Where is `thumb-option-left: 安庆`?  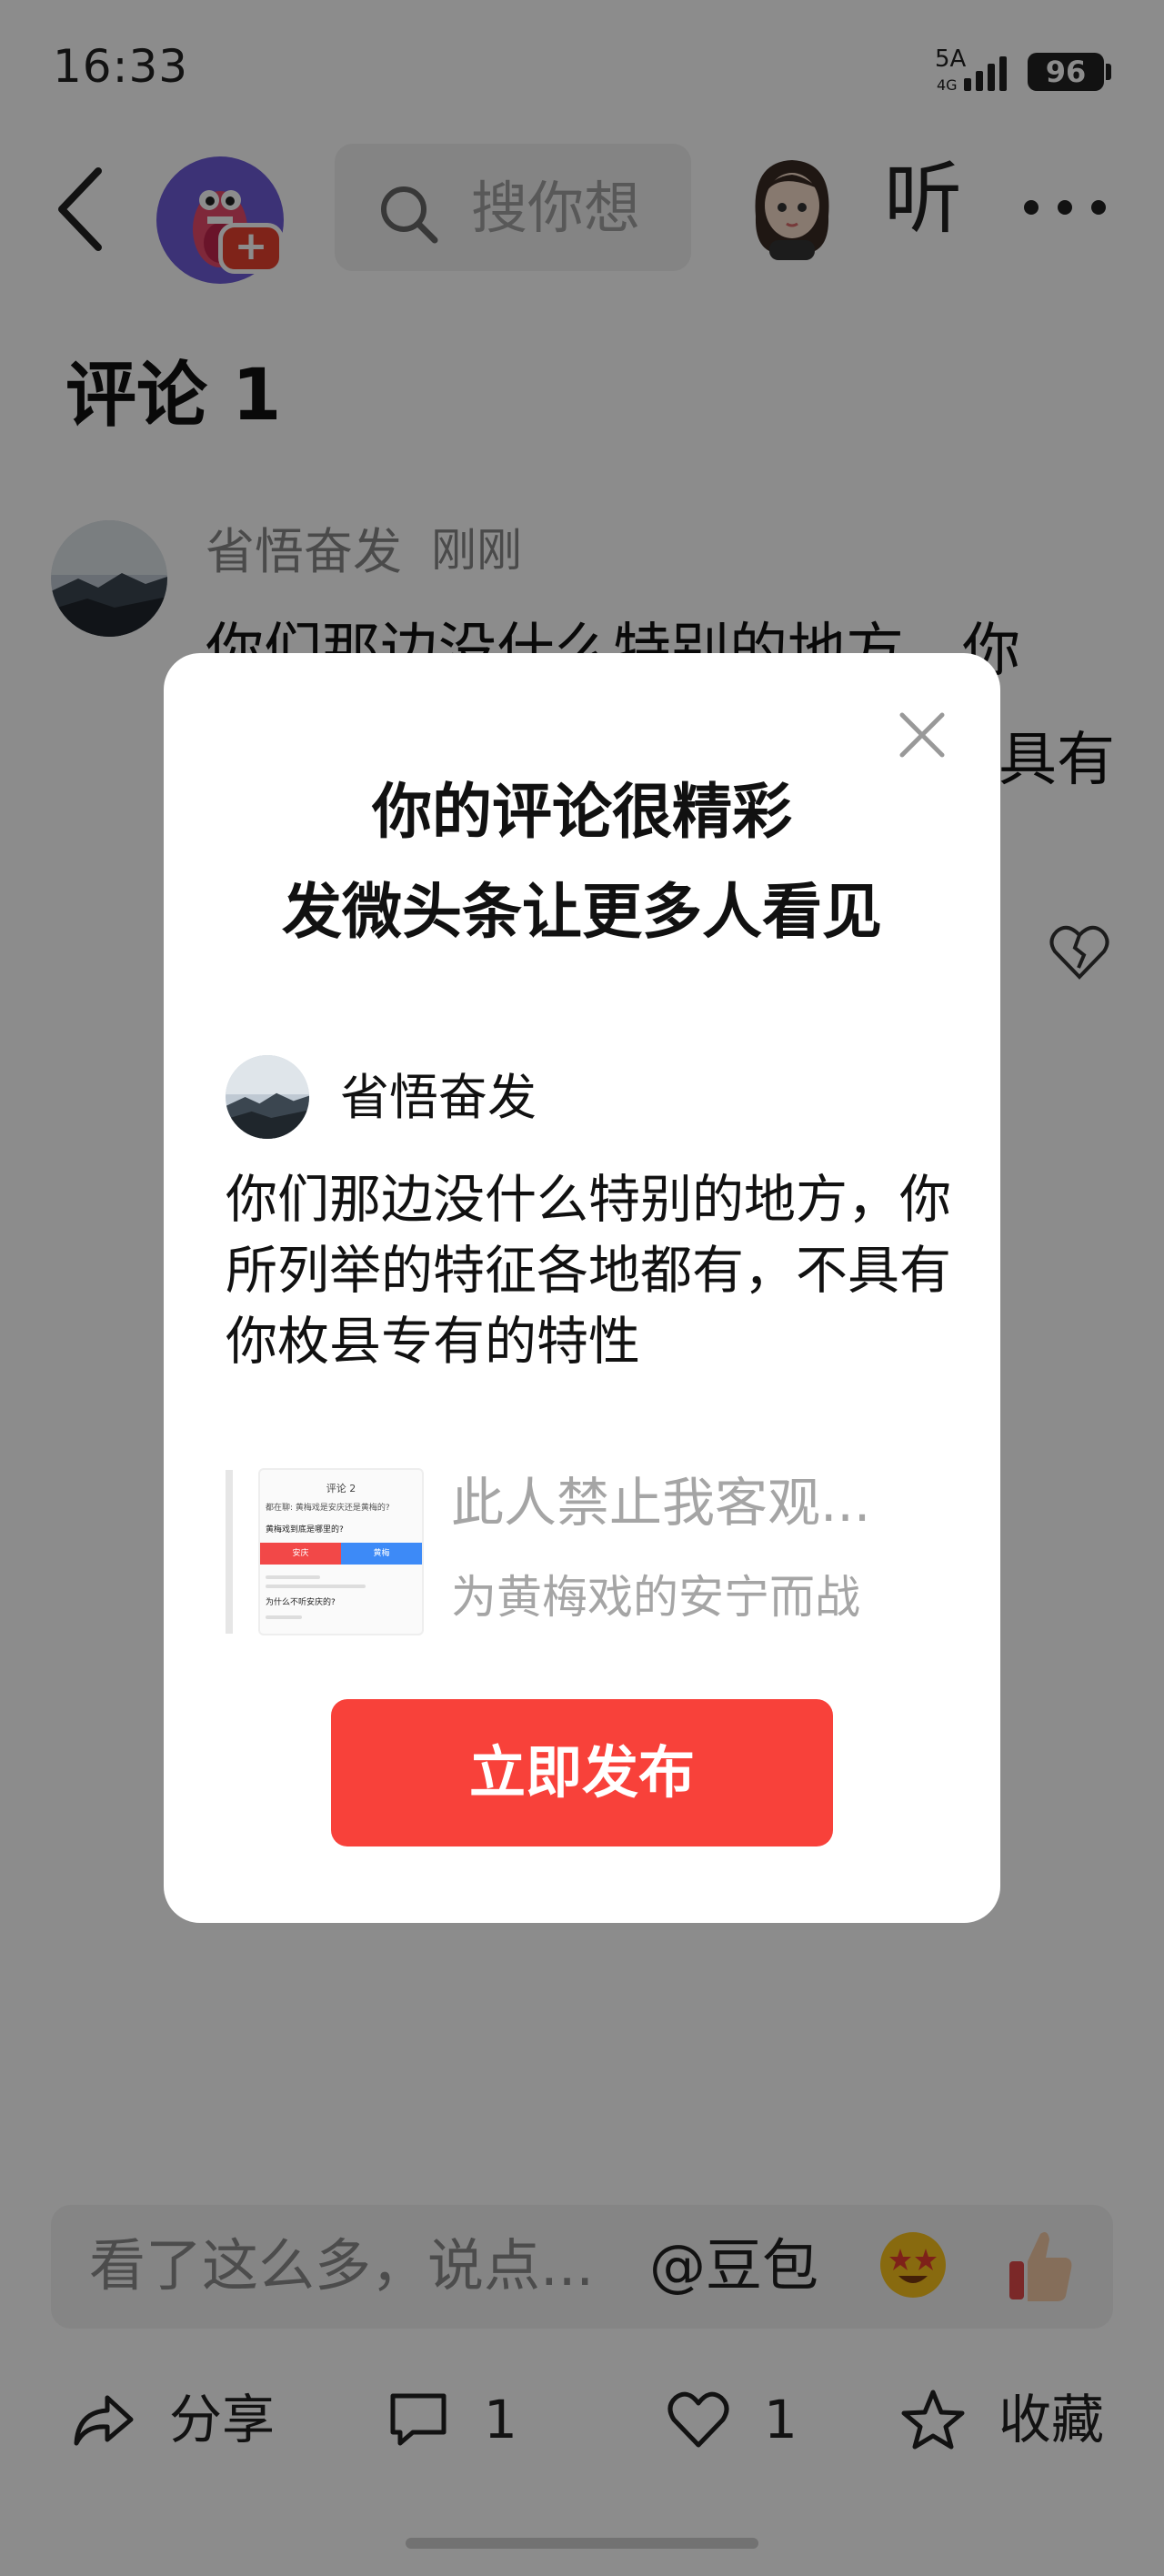
thumb-option-left: 安庆 is located at coordinates (301, 1554).